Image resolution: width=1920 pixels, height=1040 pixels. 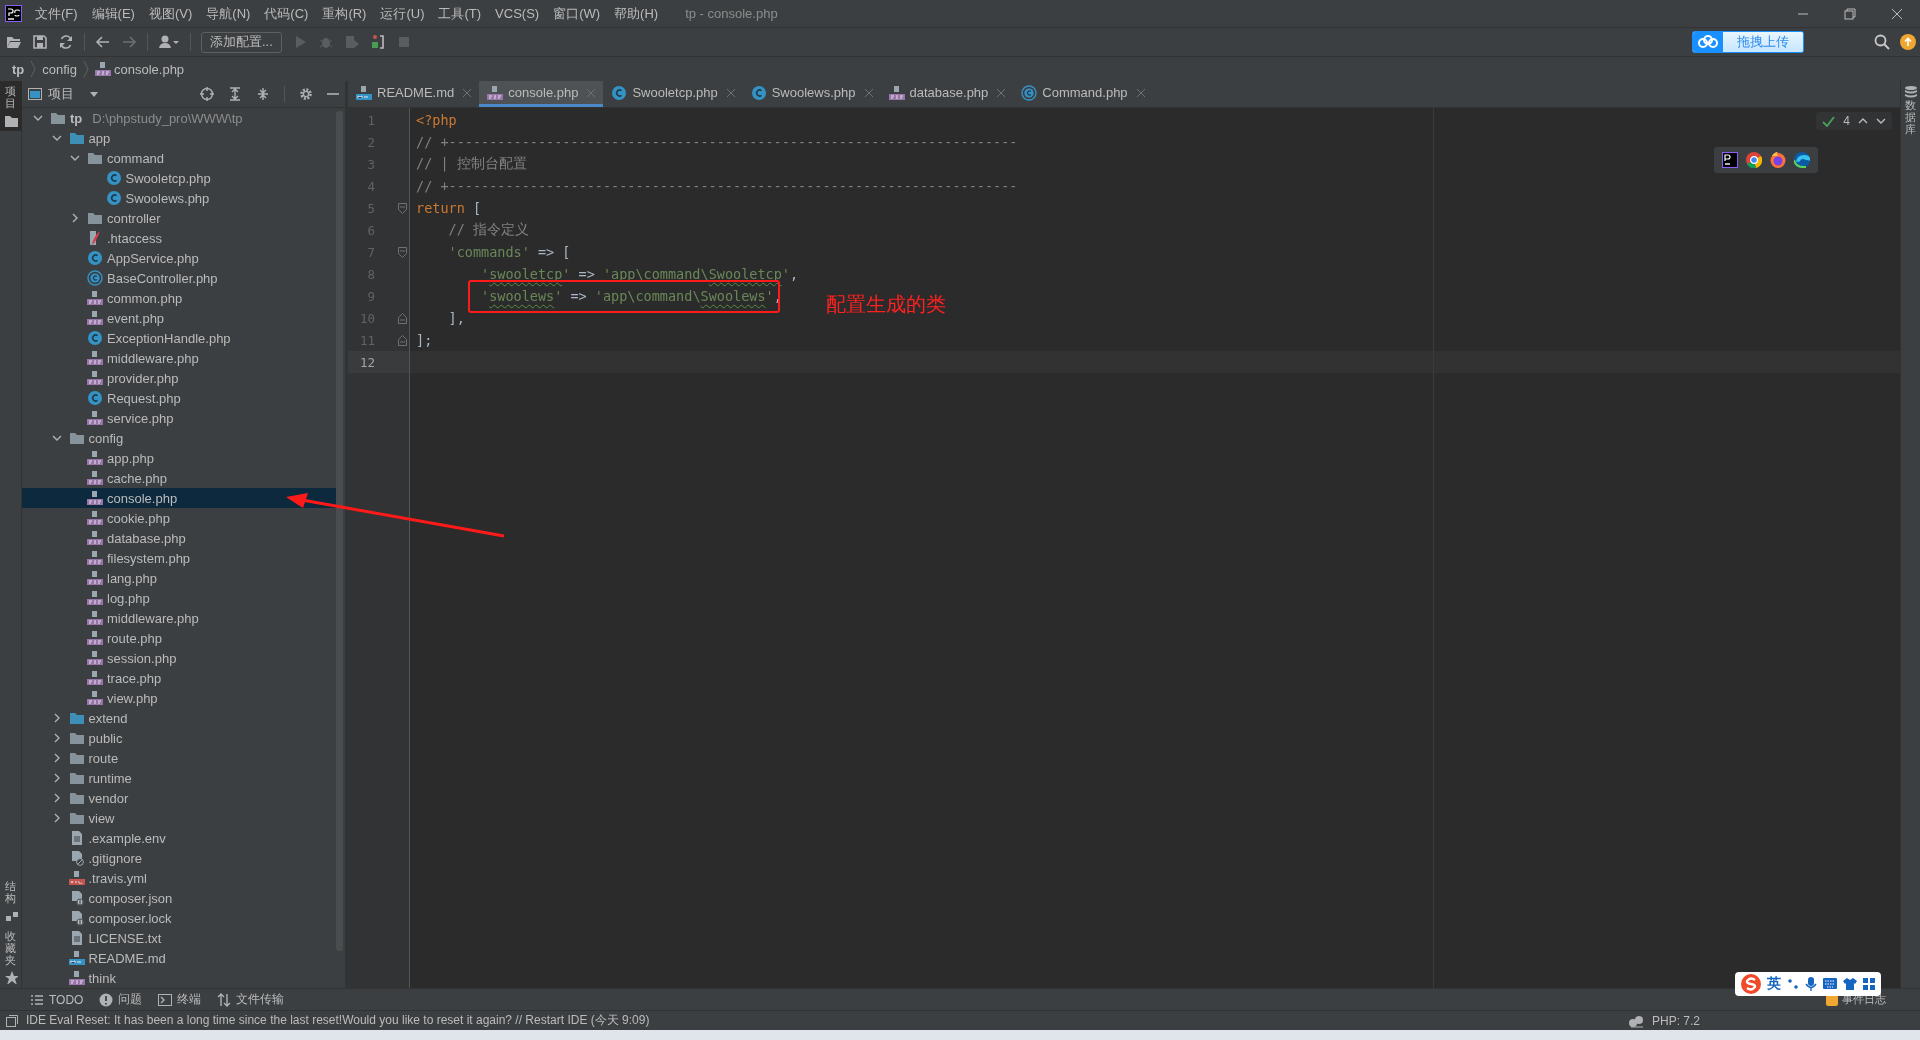 What do you see at coordinates (181, 538) in the screenshot?
I see `tree-item: database.php` at bounding box center [181, 538].